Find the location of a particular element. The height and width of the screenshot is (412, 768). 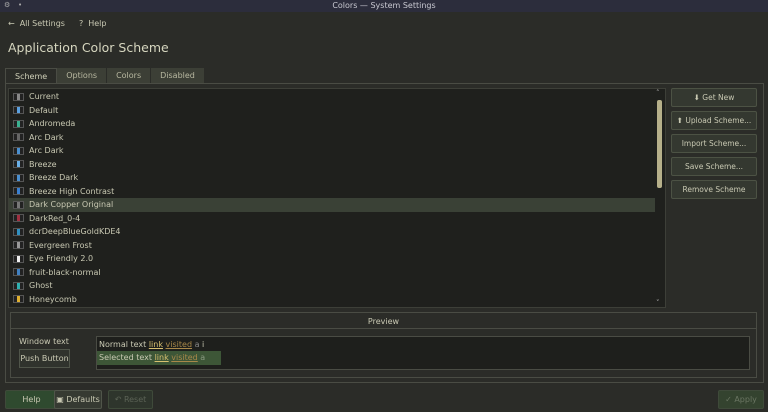

scheme-list-item: Current is located at coordinates (332, 97).